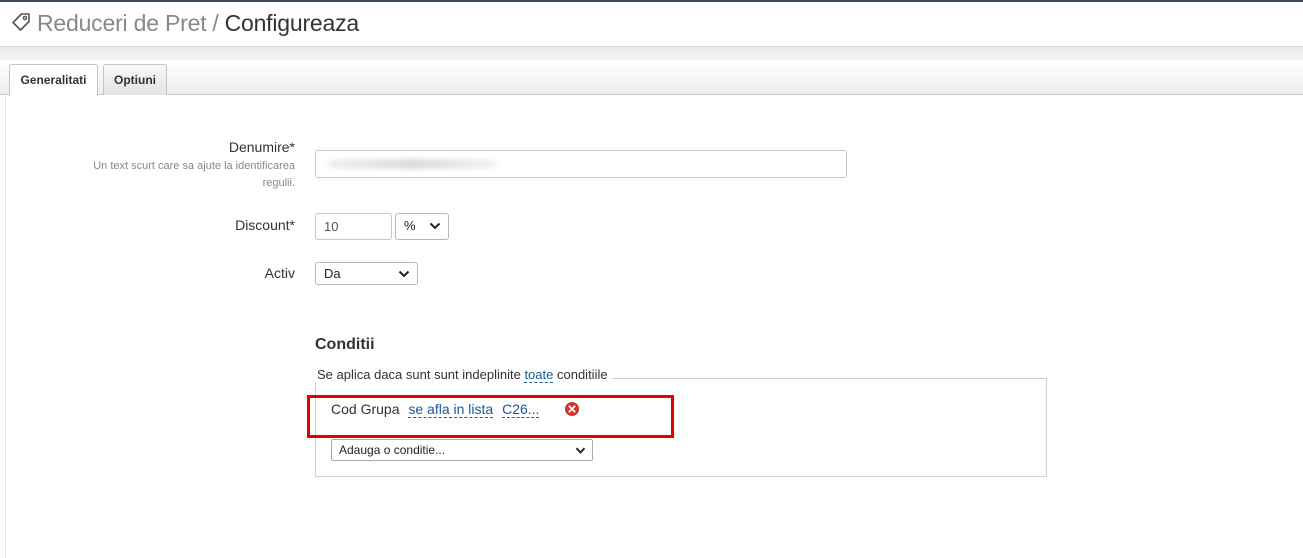  I want to click on conditions-title: Conditii, so click(345, 344).